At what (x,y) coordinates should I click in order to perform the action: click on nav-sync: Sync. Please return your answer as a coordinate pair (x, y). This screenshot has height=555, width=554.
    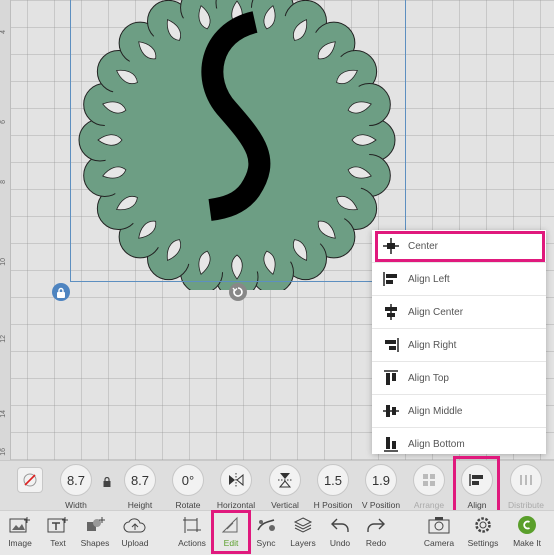
    Looking at the image, I should click on (266, 531).